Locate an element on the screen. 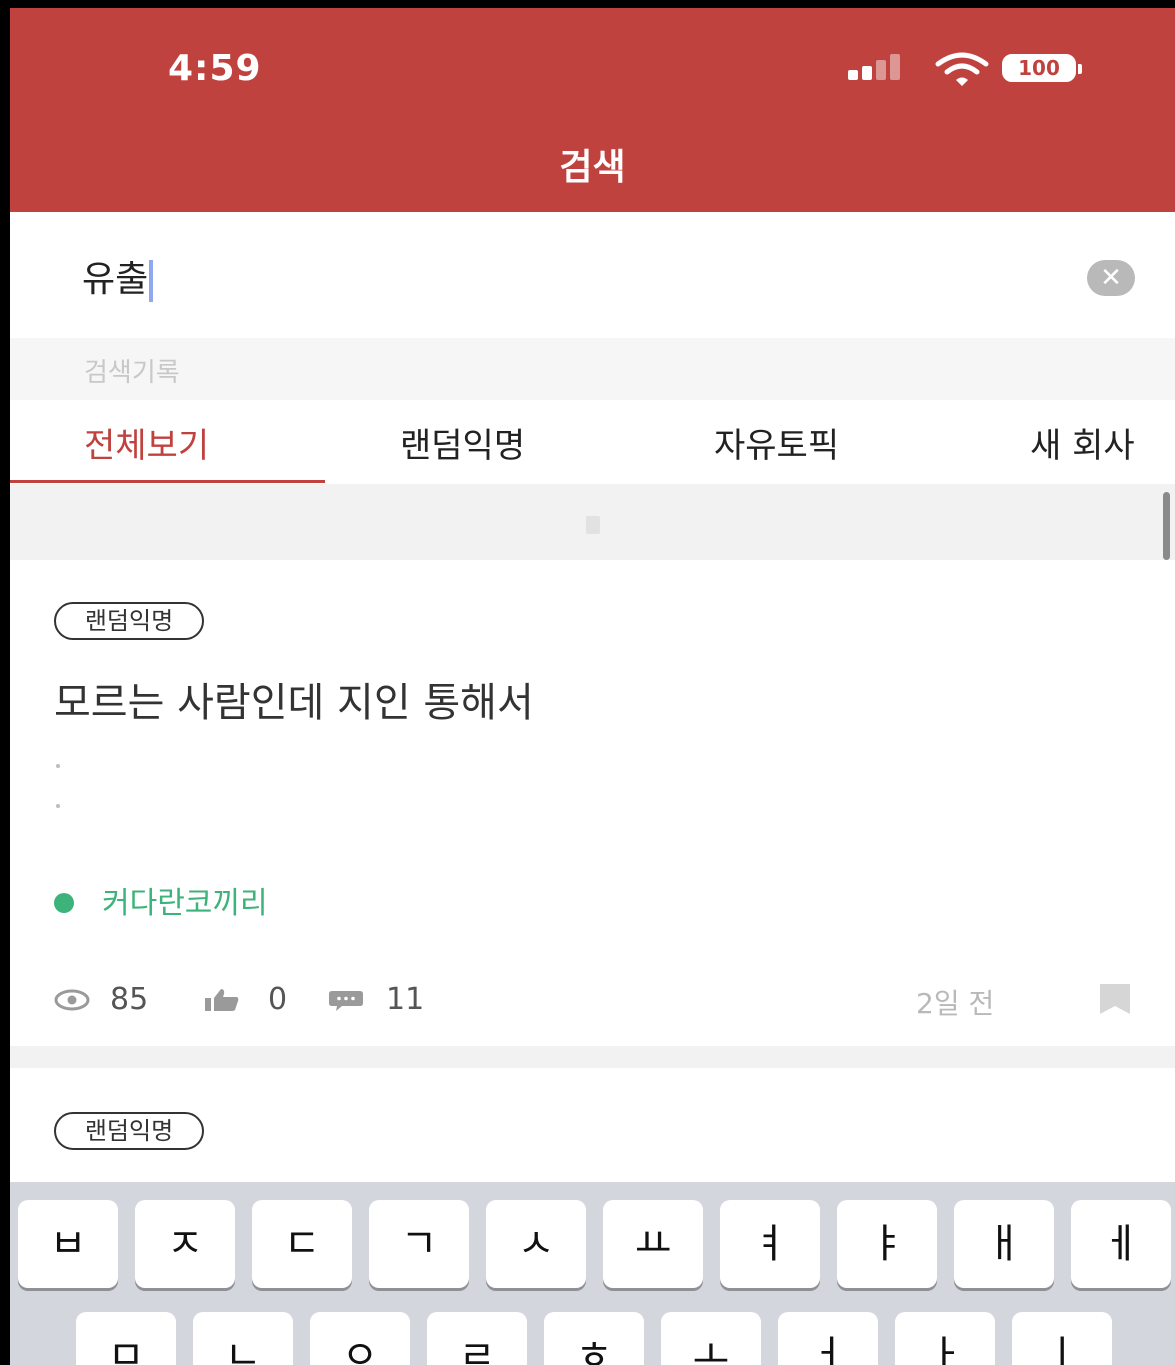  key: ㅑ is located at coordinates (887, 1244).